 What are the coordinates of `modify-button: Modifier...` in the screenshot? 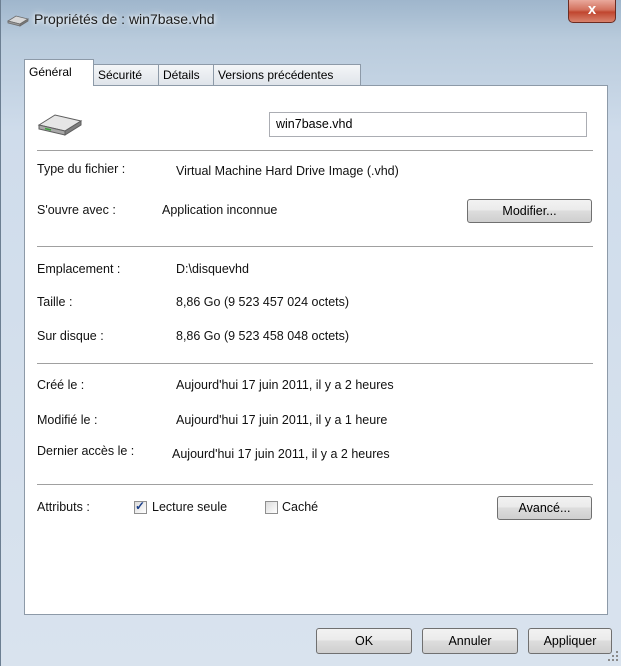 It's located at (529, 211).